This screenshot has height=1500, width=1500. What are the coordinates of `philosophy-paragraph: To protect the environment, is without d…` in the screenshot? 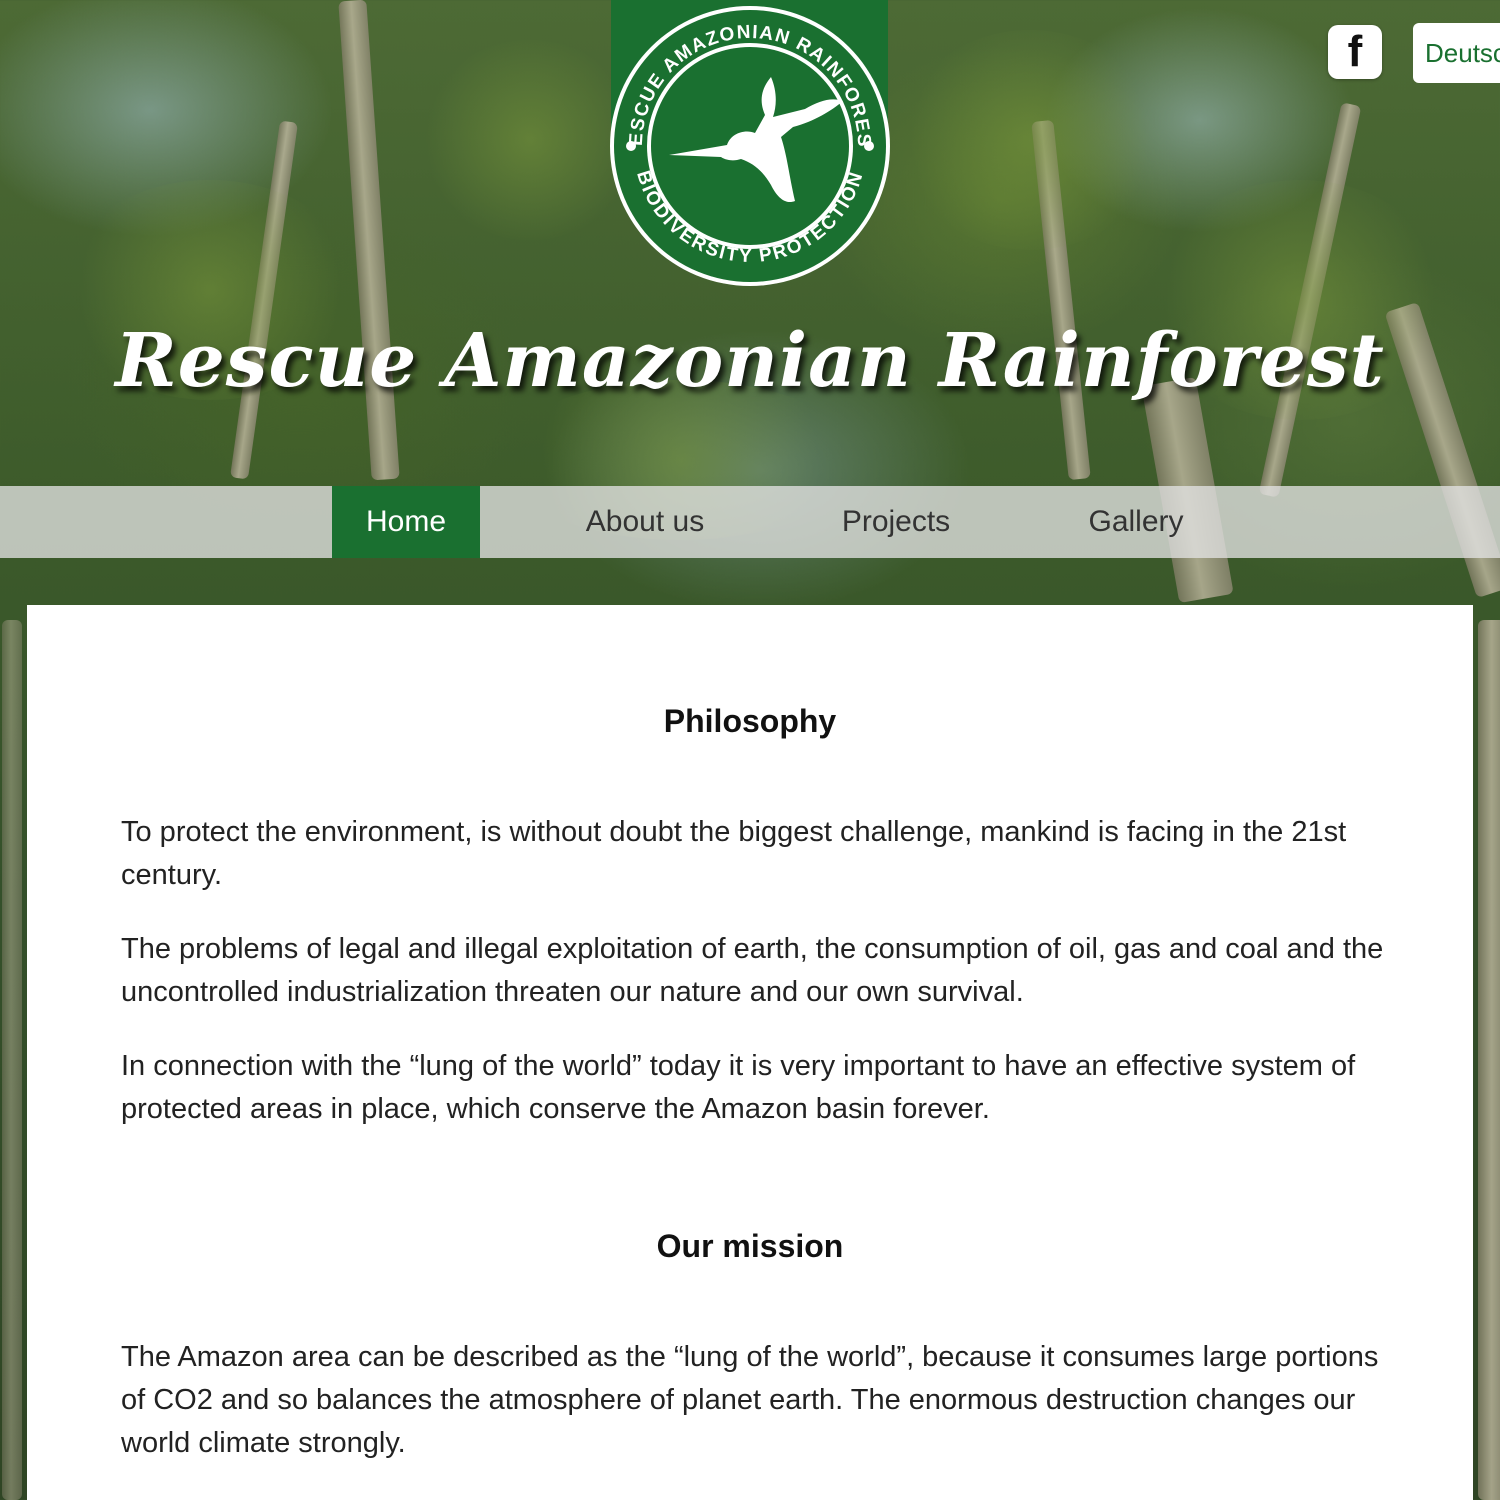 It's located at (734, 853).